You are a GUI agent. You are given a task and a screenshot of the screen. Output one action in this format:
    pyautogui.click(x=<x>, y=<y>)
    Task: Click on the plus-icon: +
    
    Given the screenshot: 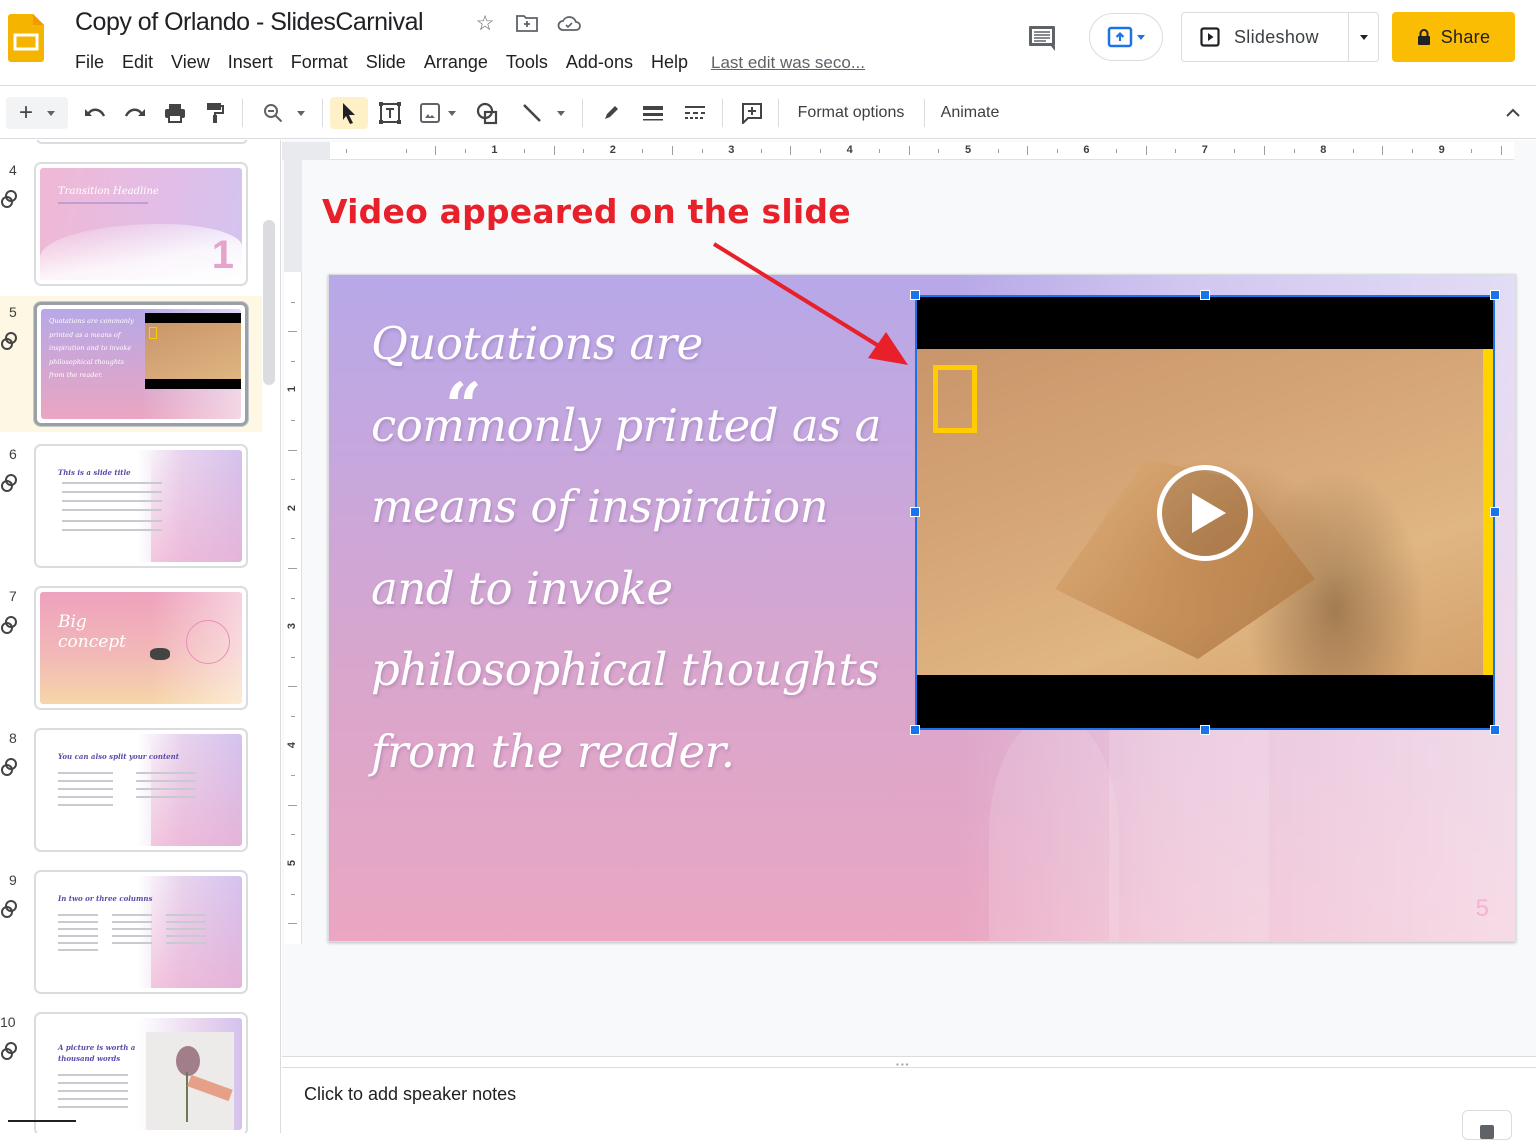 What is the action you would take?
    pyautogui.click(x=25, y=112)
    